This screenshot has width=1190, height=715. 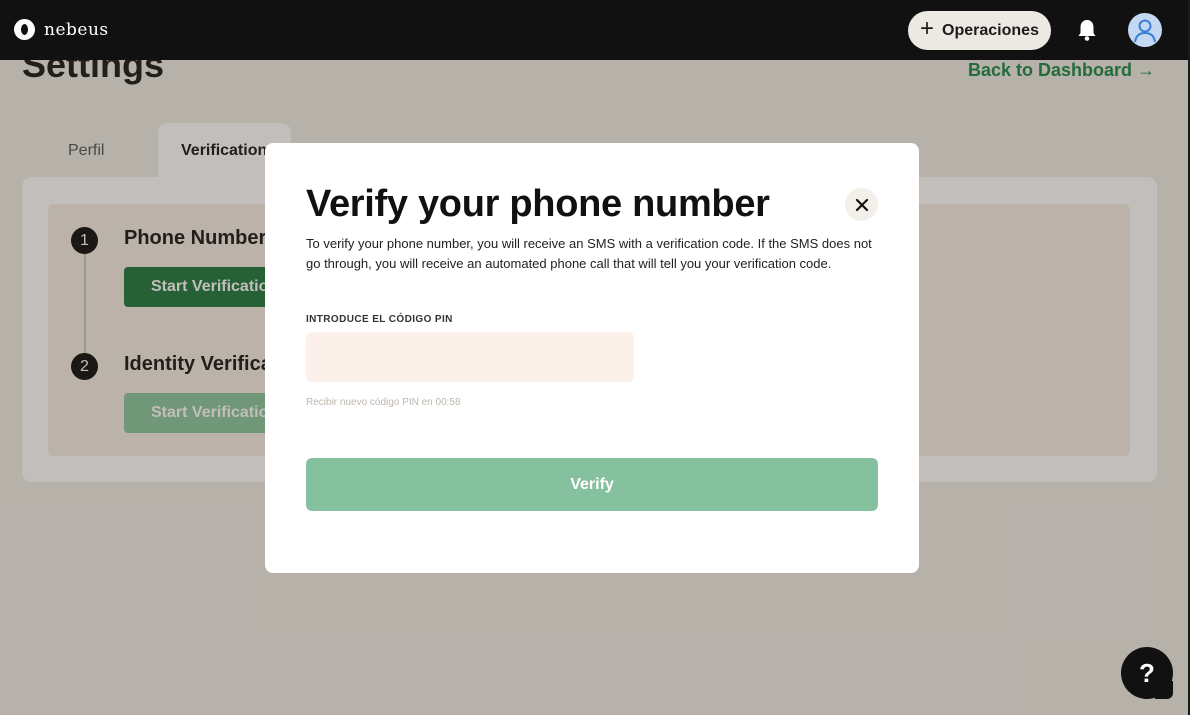 I want to click on operations-label: Operaciones, so click(x=990, y=30).